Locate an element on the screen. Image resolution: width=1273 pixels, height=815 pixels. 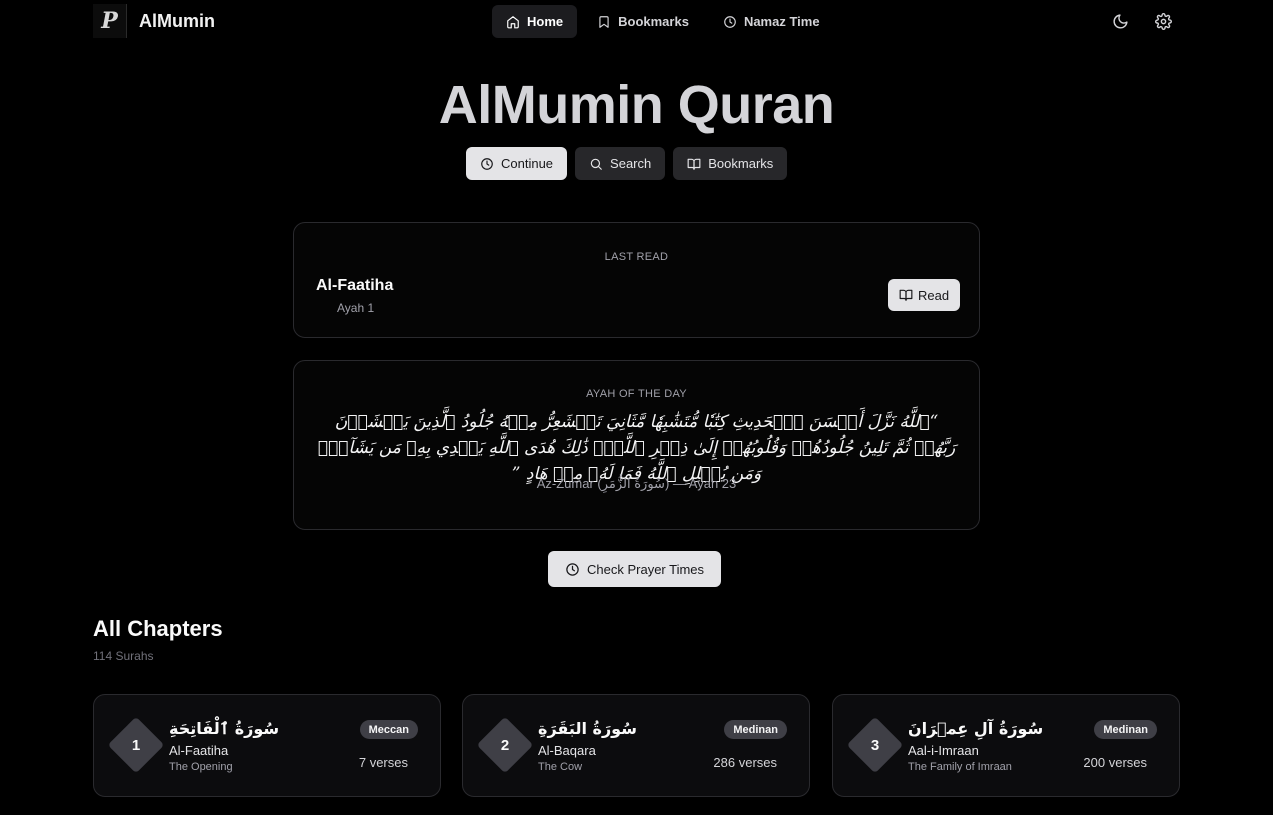
chapters-heading: All Chapters is located at coordinates (158, 628).